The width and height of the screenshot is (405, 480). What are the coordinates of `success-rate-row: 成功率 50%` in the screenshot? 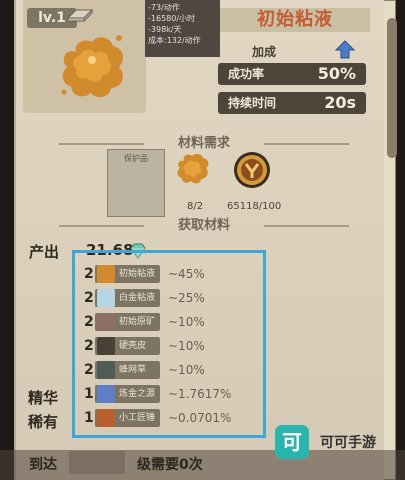 It's located at (292, 74).